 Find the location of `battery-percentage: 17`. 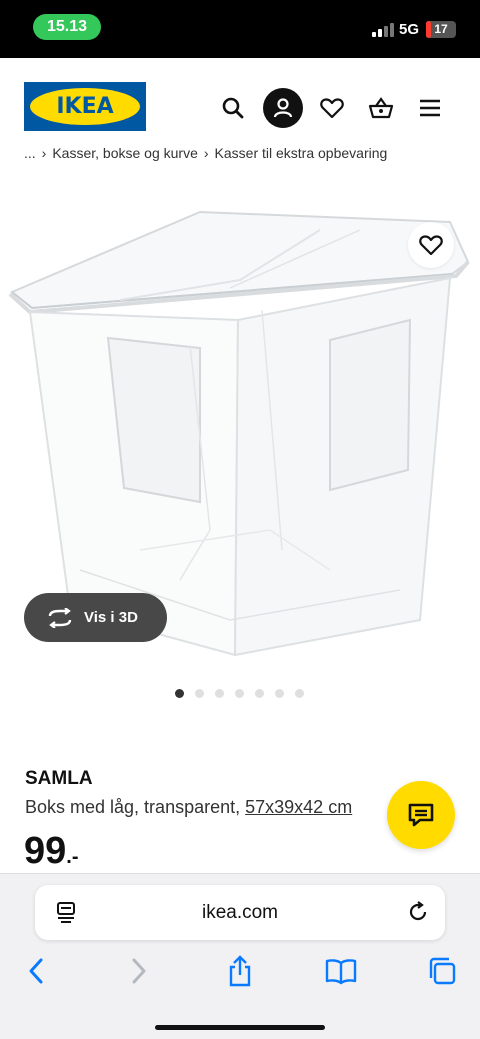

battery-percentage: 17 is located at coordinates (441, 29).